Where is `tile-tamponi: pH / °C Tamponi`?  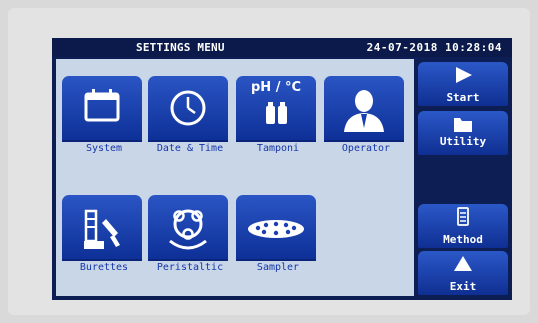
tile-tamponi: pH / °C Tamponi is located at coordinates (278, 117).